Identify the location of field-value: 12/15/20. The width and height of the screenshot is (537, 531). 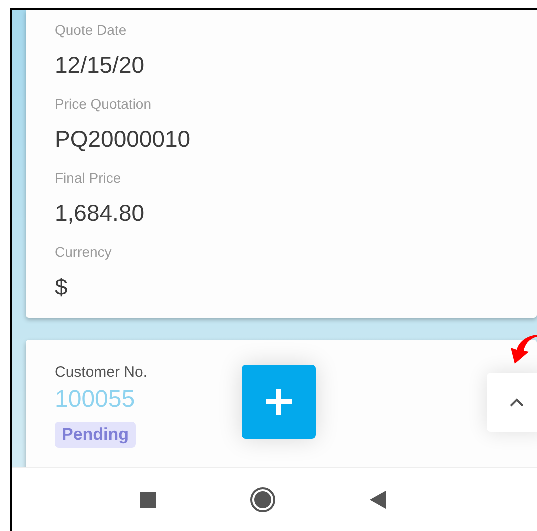
(100, 65).